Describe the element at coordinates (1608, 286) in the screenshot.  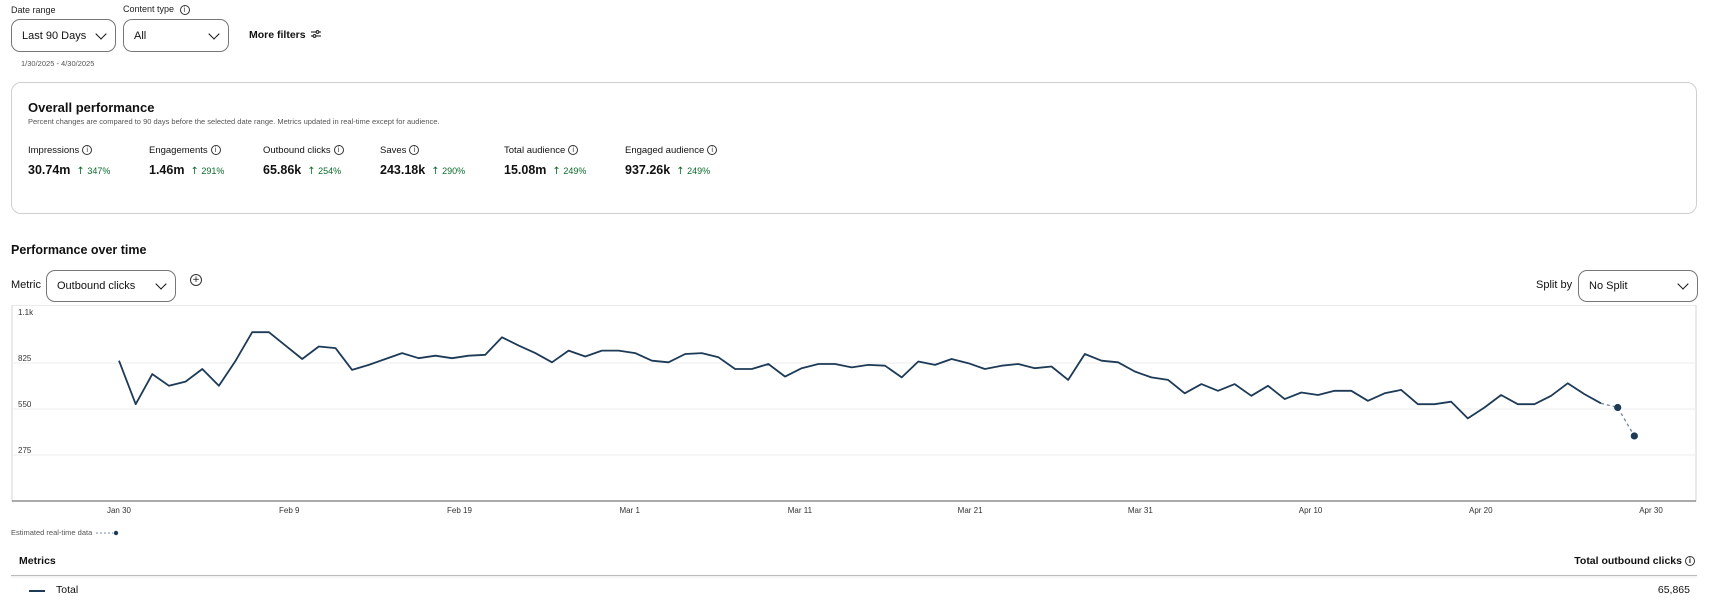
I see `split-by-value: No Split` at that location.